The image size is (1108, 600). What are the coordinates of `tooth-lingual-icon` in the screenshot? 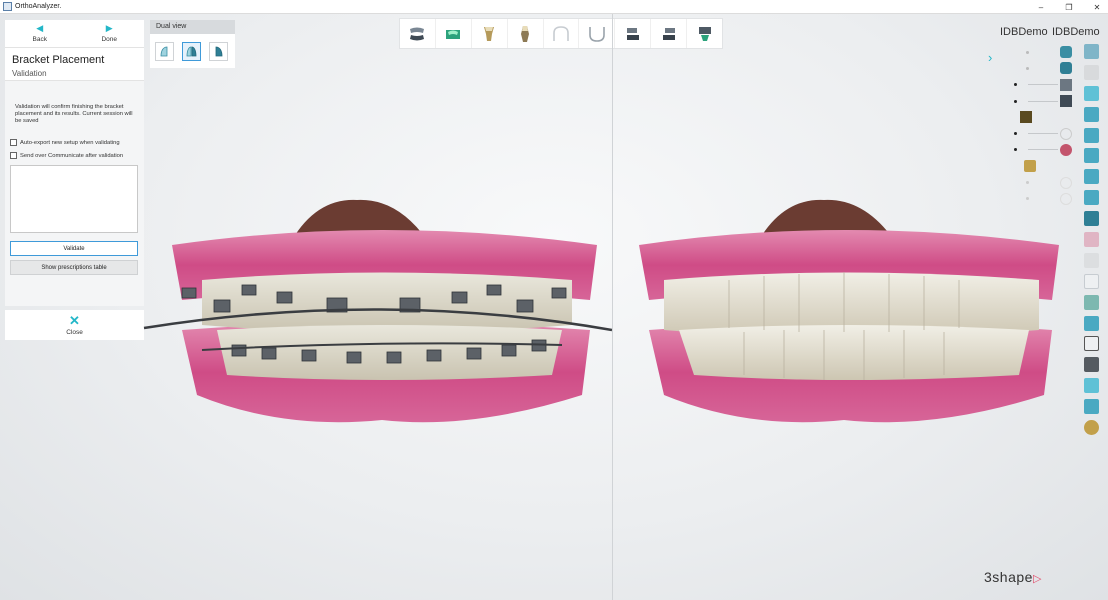 It's located at (526, 33).